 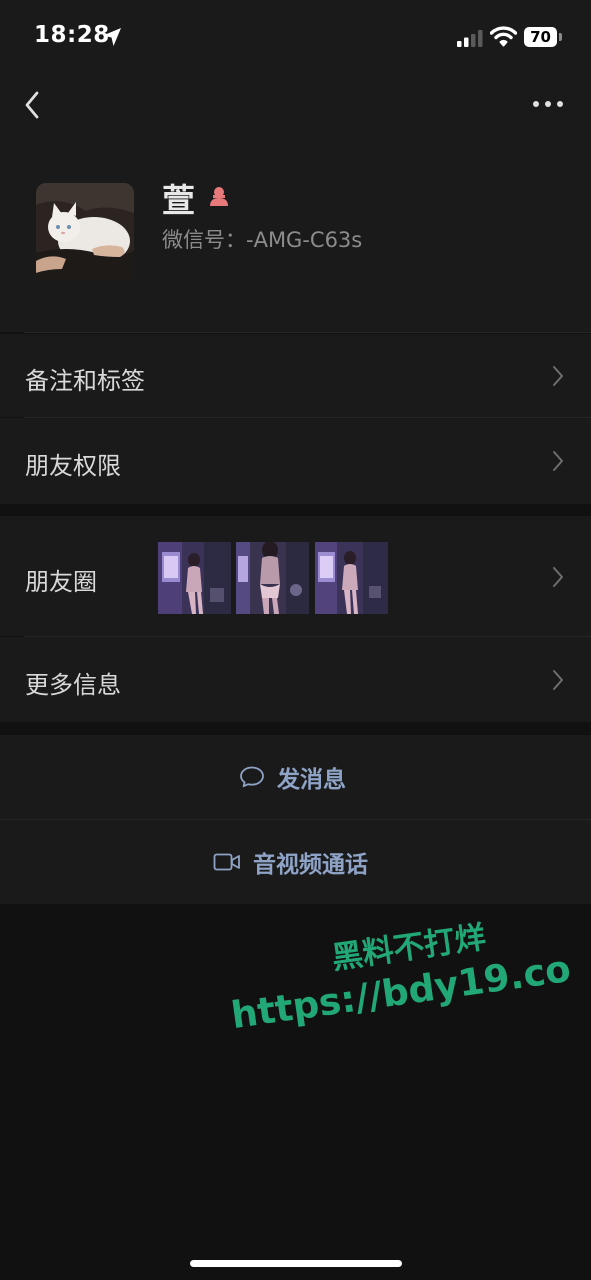 What do you see at coordinates (295, 38) in the screenshot?
I see `status-bar: 18:28 70` at bounding box center [295, 38].